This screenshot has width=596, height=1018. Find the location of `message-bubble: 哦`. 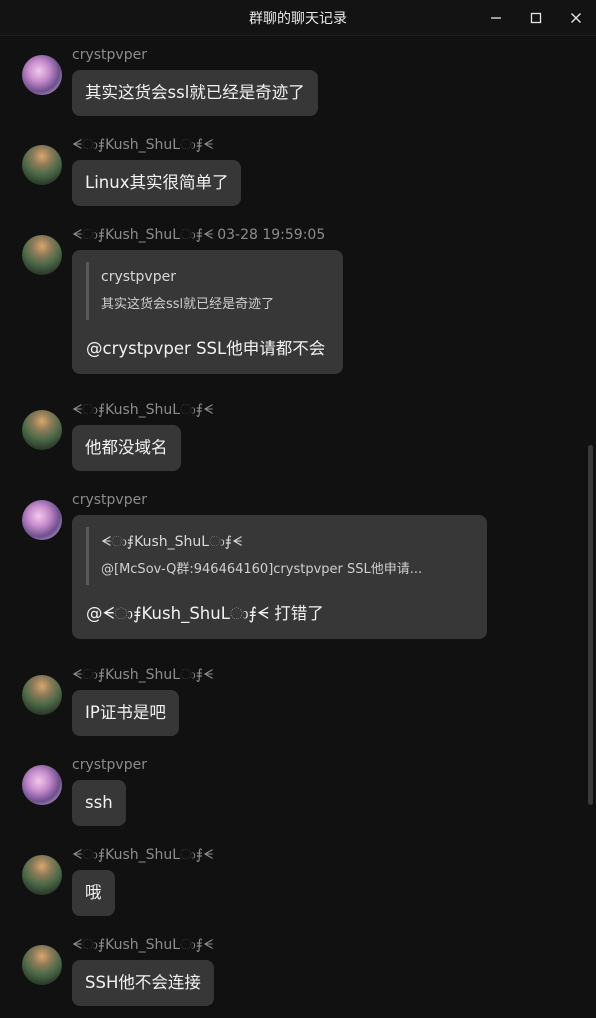

message-bubble: 哦 is located at coordinates (93, 893).